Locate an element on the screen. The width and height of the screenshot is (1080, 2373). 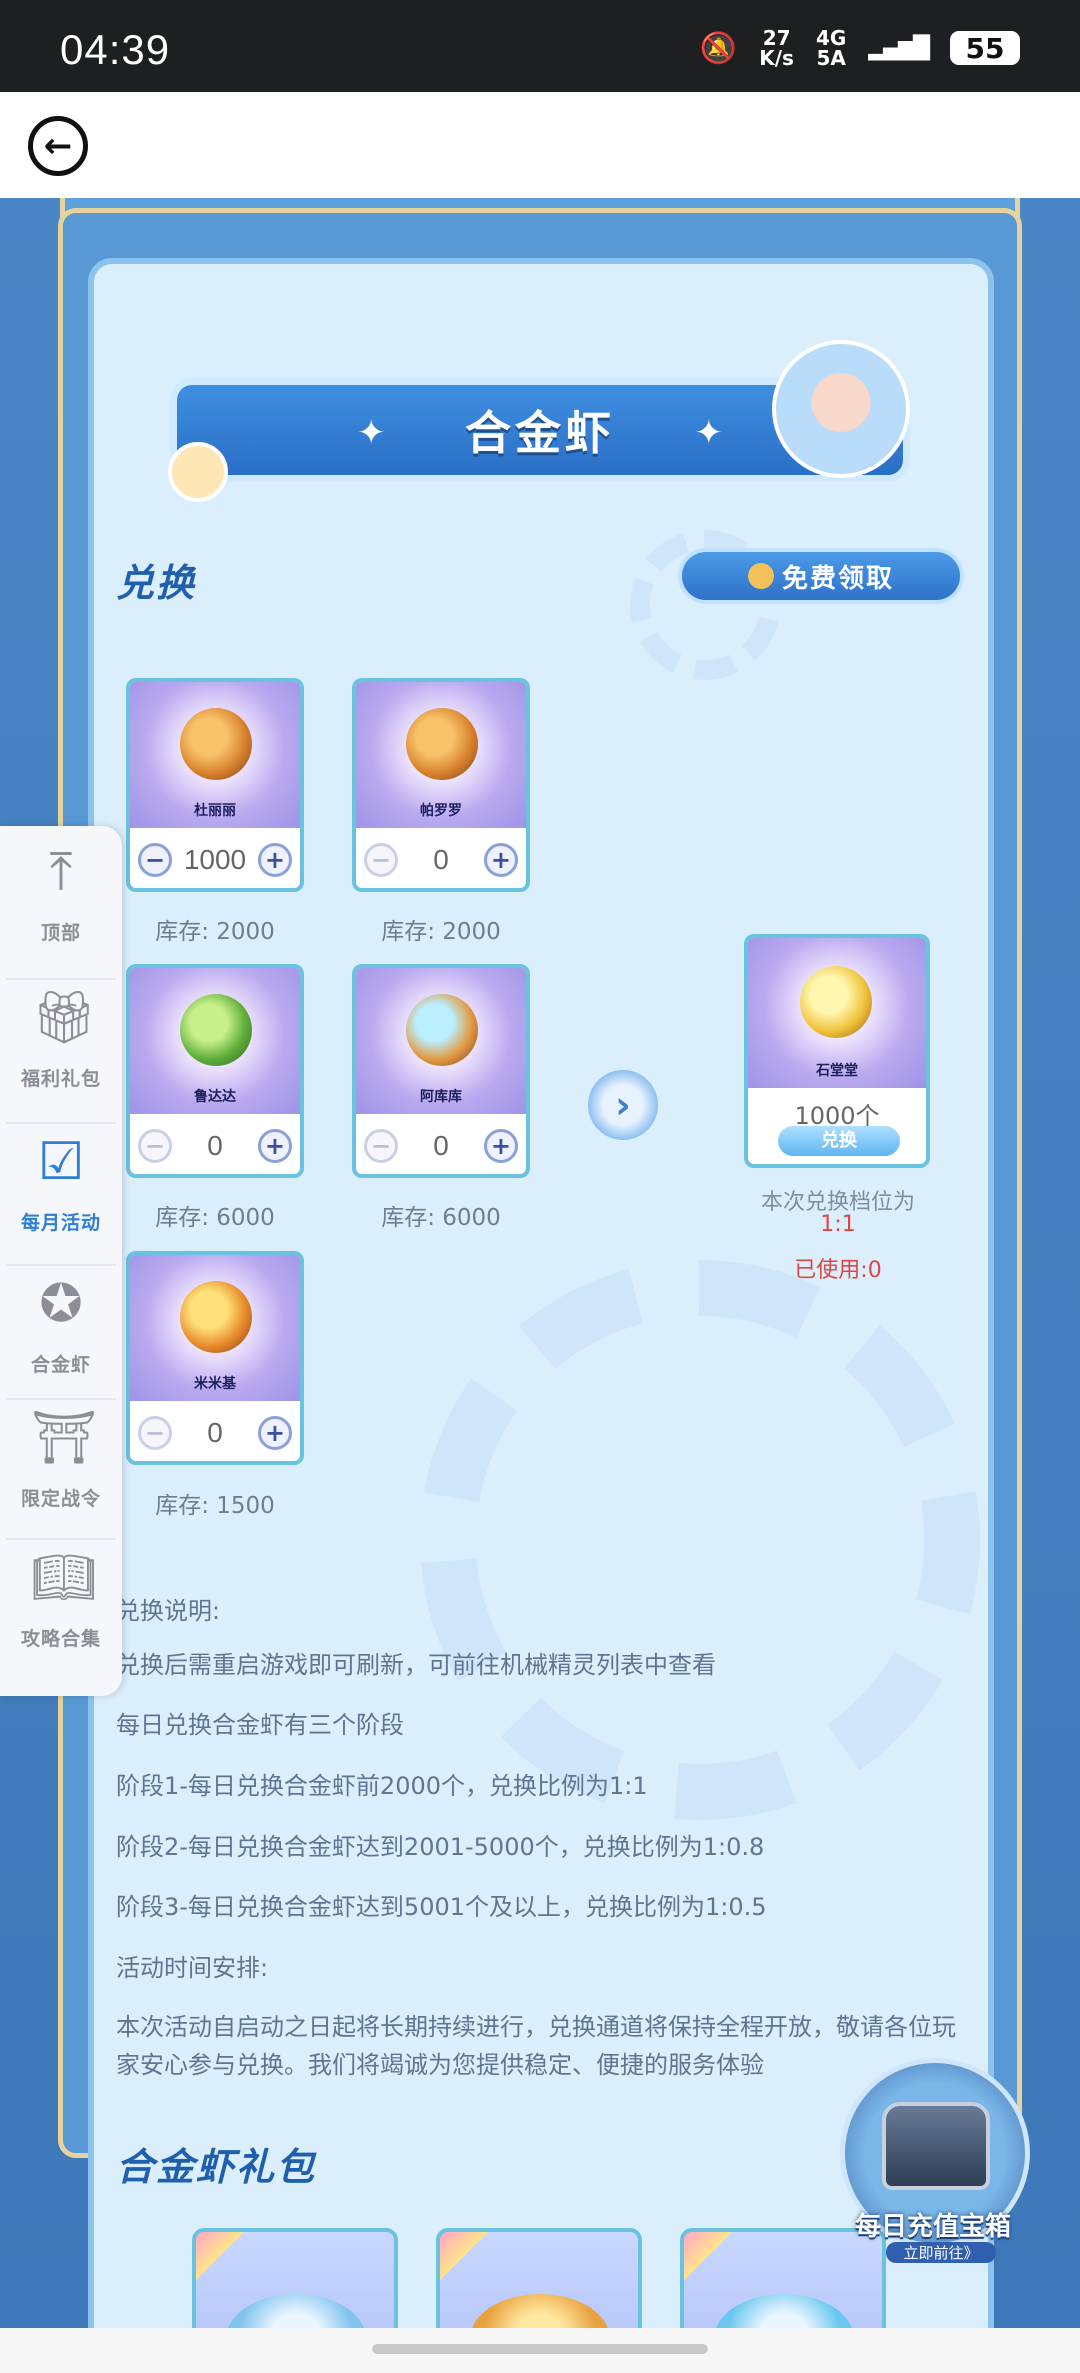
exchange-section-title: 兑换 is located at coordinates (156, 583).